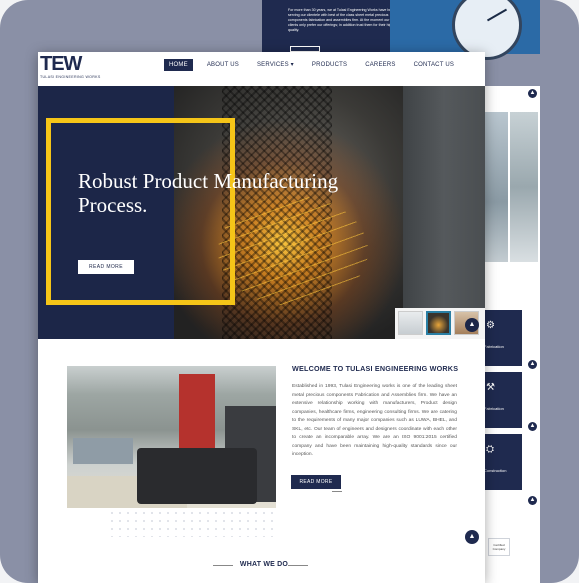 The height and width of the screenshot is (583, 579). Describe the element at coordinates (438, 323) in the screenshot. I see `slide-thumbnail-active` at that location.